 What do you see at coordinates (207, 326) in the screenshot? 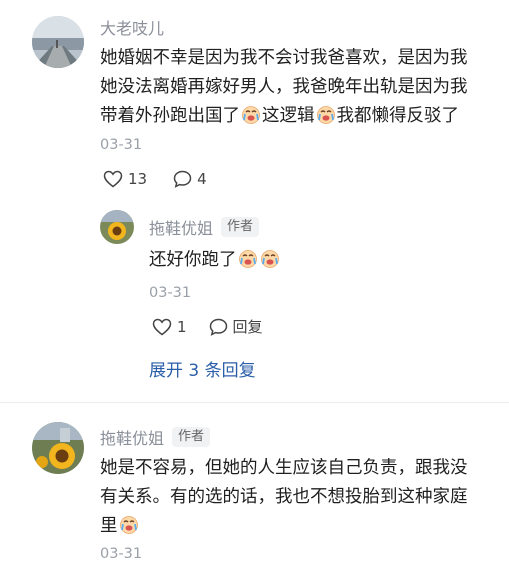
I see `reply-actions: 1 回复` at bounding box center [207, 326].